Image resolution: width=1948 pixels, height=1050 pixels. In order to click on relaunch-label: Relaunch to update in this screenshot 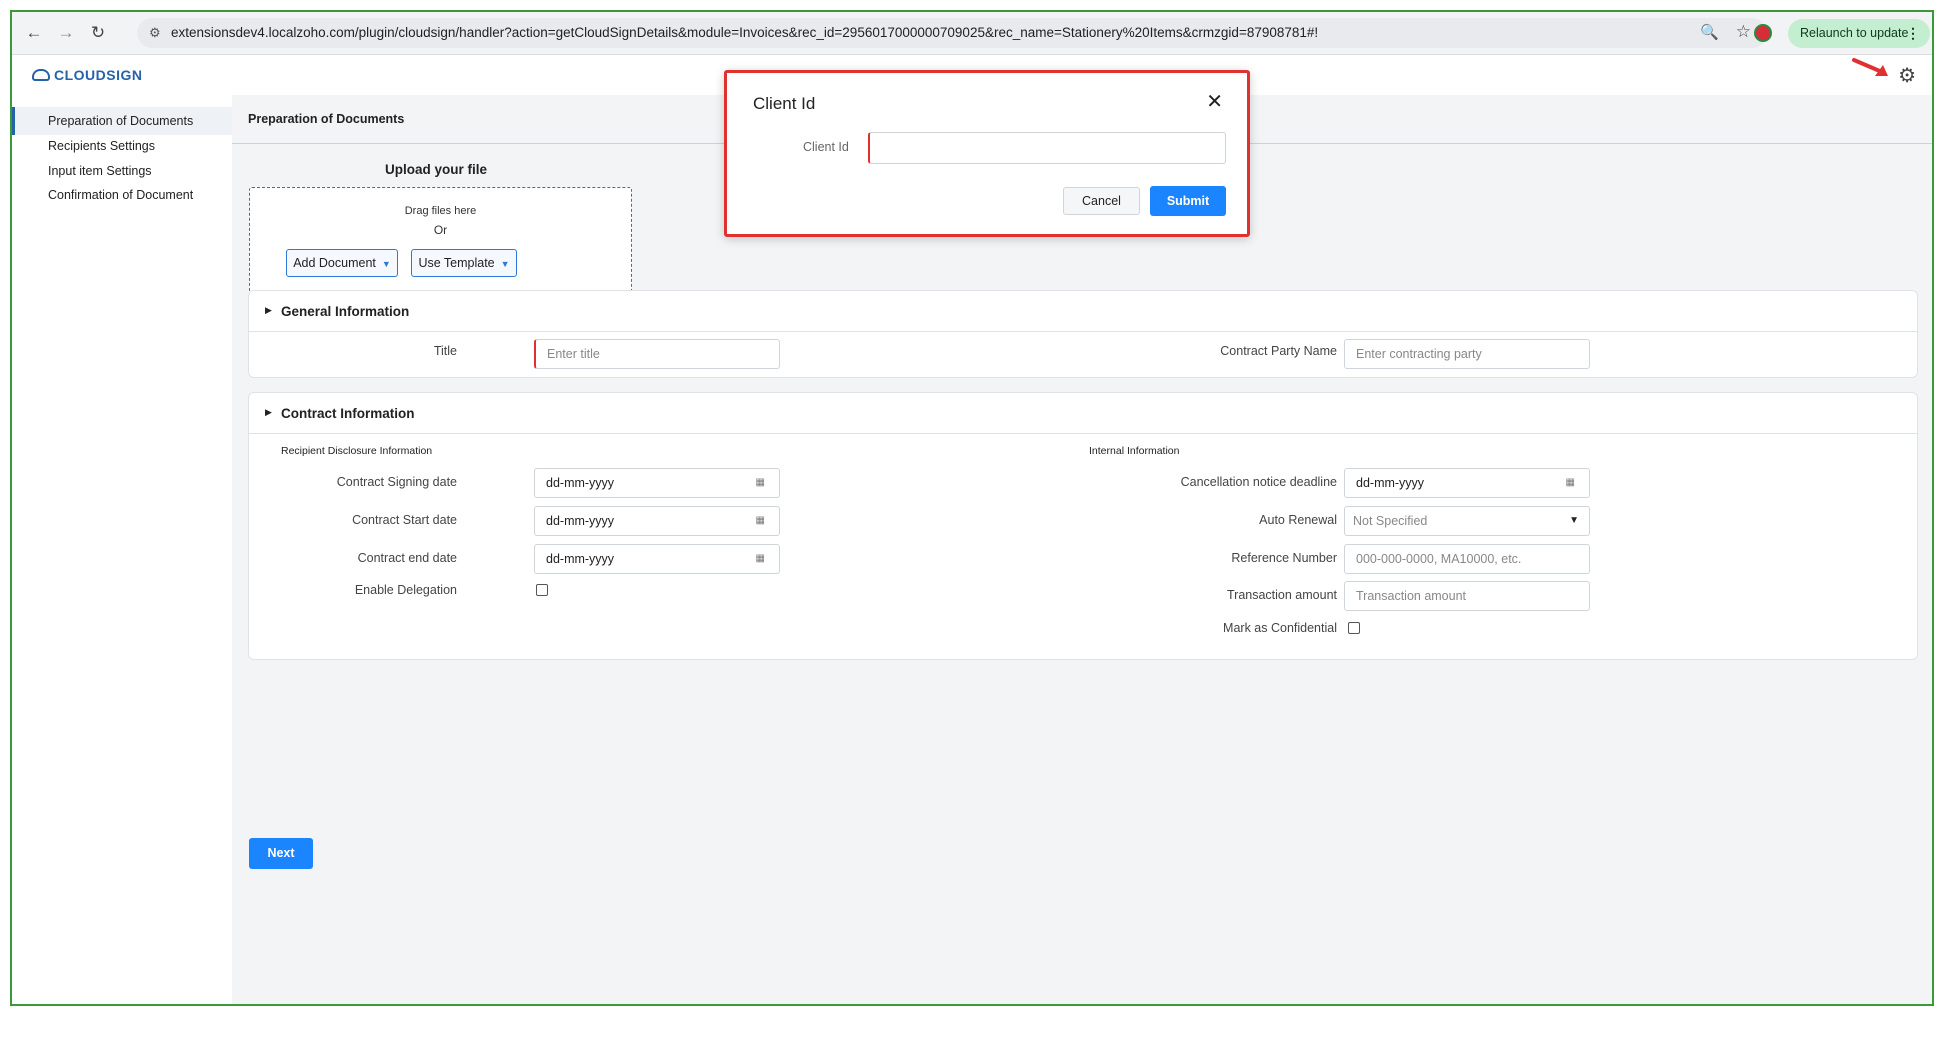, I will do `click(1854, 33)`.